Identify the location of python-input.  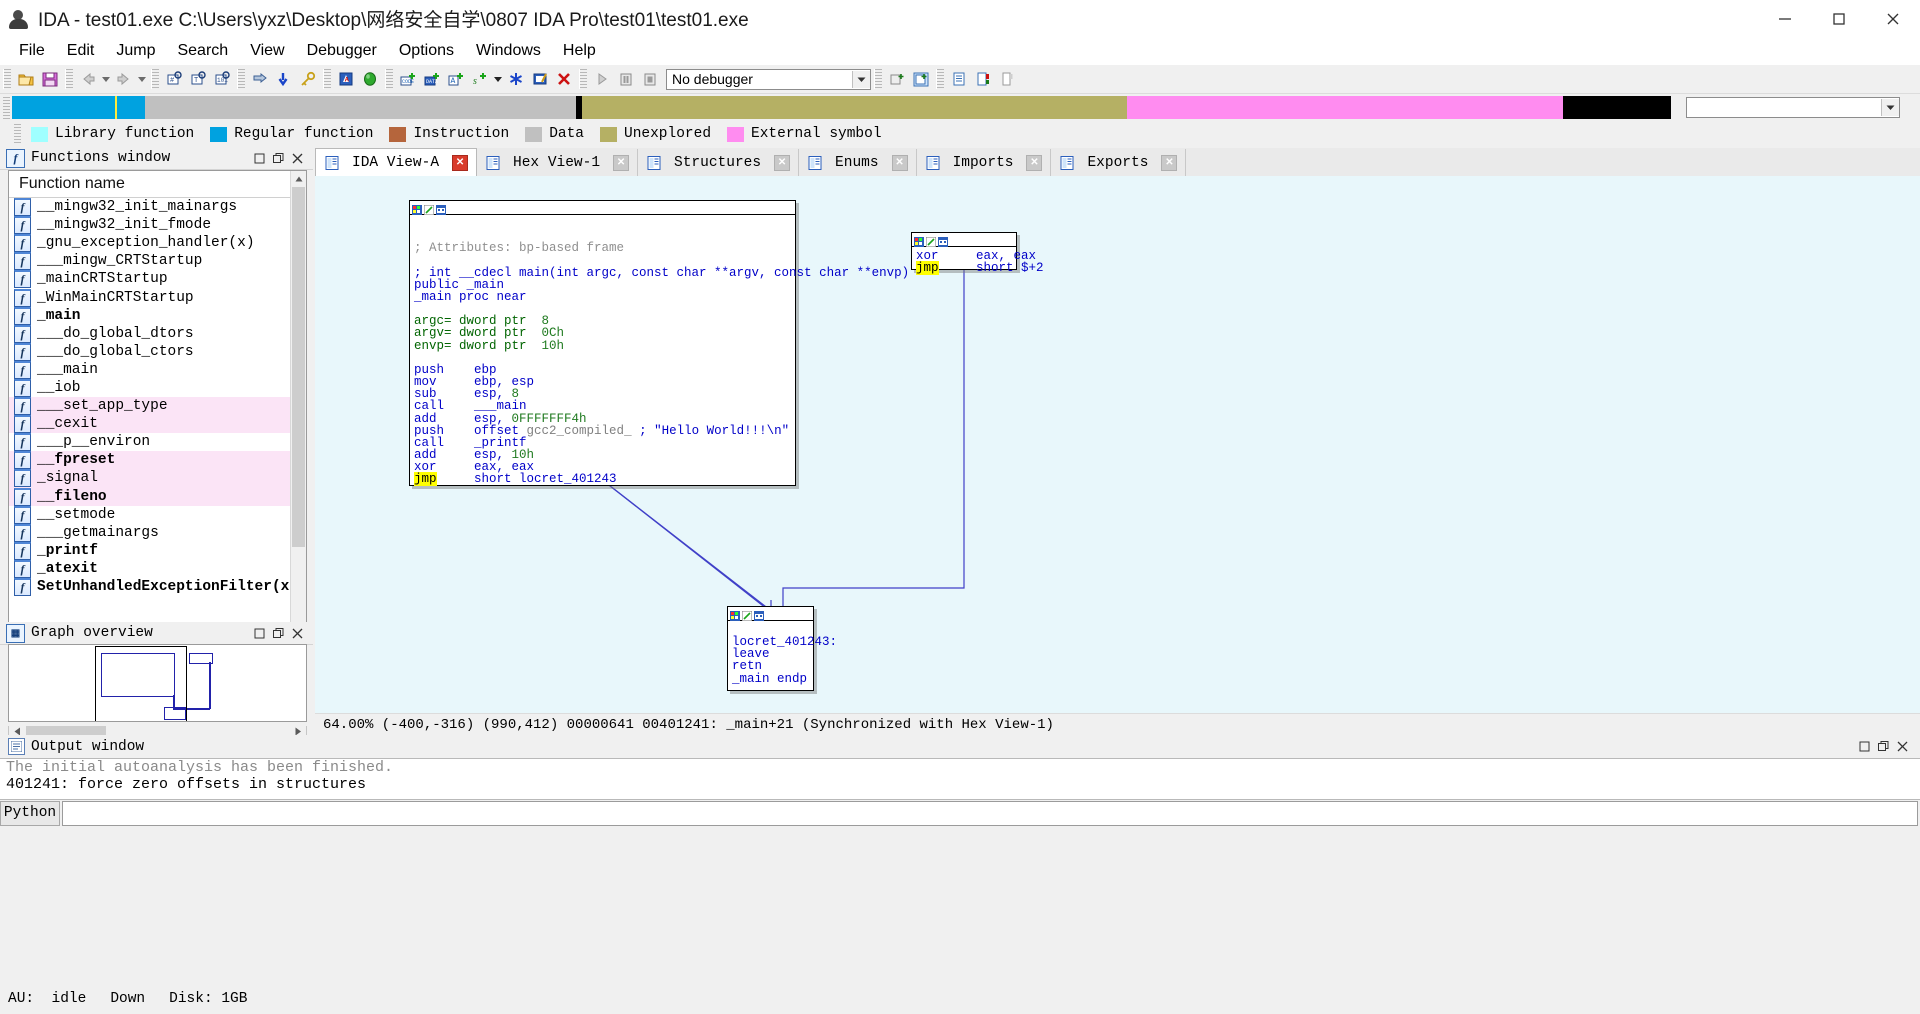
(990, 813).